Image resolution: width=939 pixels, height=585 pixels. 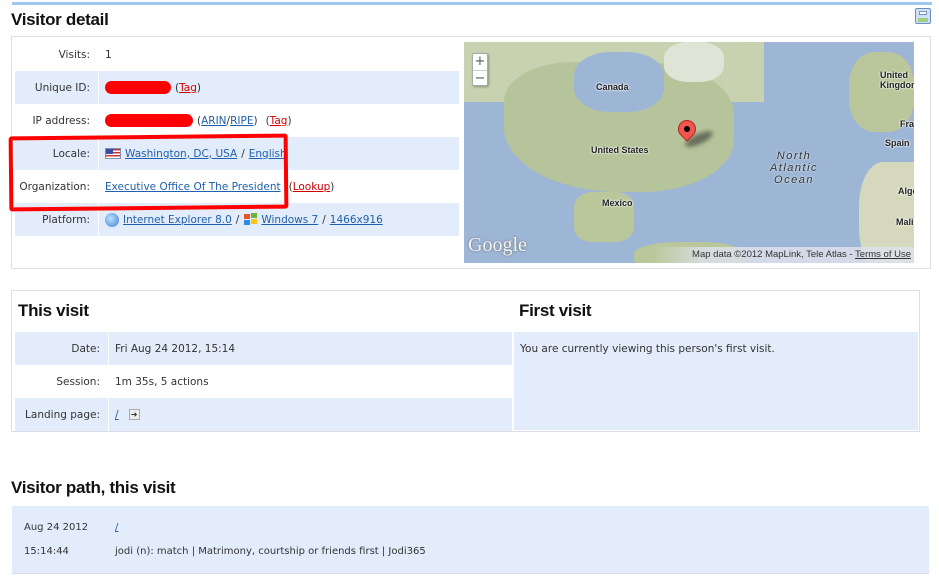 What do you see at coordinates (62, 381) in the screenshot?
I see `session-label: Session:` at bounding box center [62, 381].